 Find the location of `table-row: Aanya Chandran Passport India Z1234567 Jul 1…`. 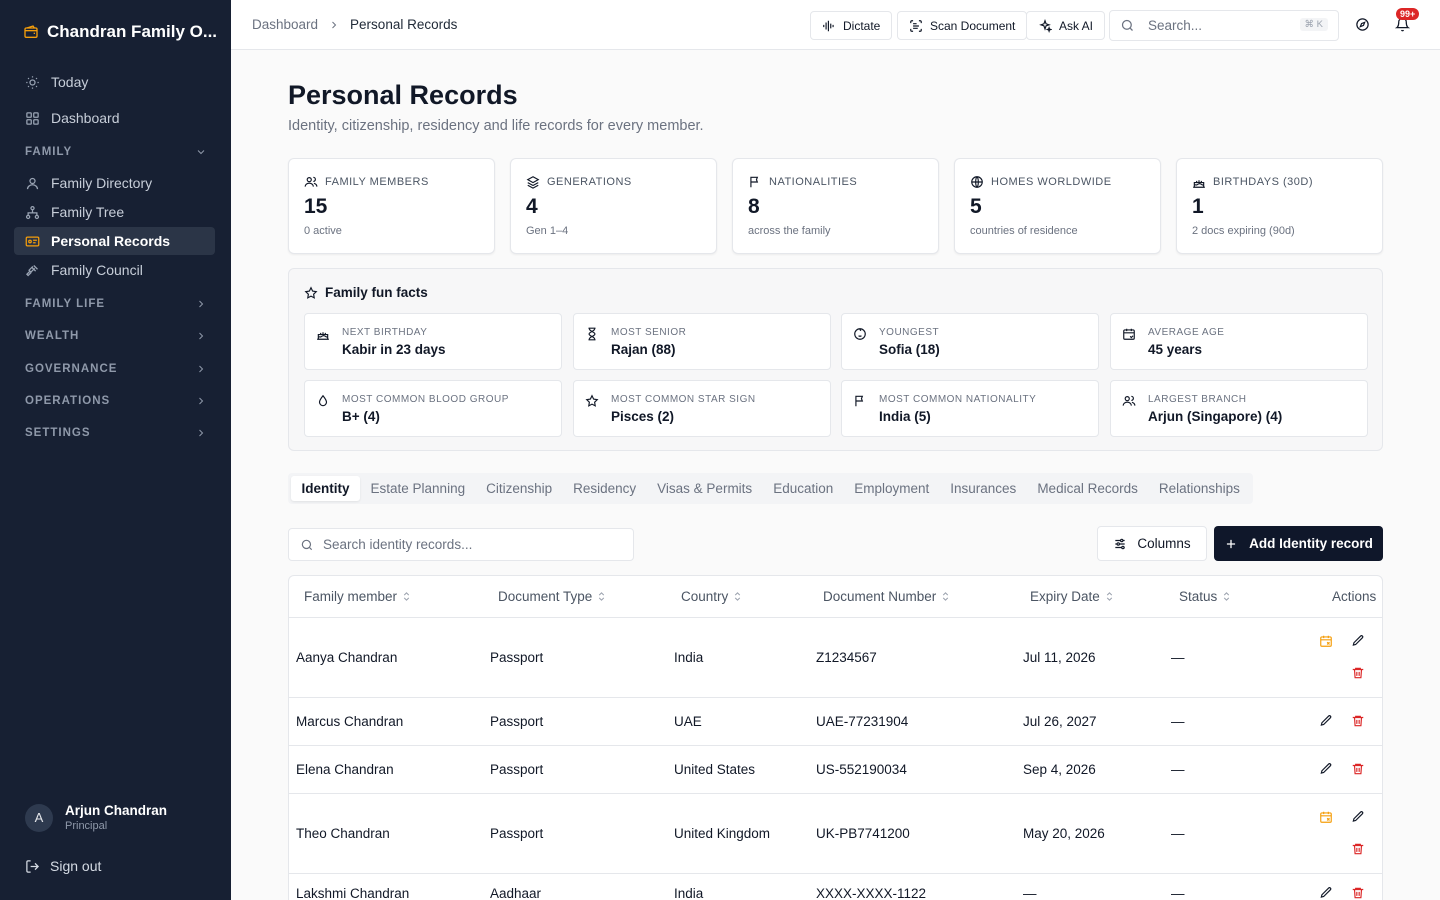

table-row: Aanya Chandran Passport India Z1234567 Jul 1… is located at coordinates (835, 658).